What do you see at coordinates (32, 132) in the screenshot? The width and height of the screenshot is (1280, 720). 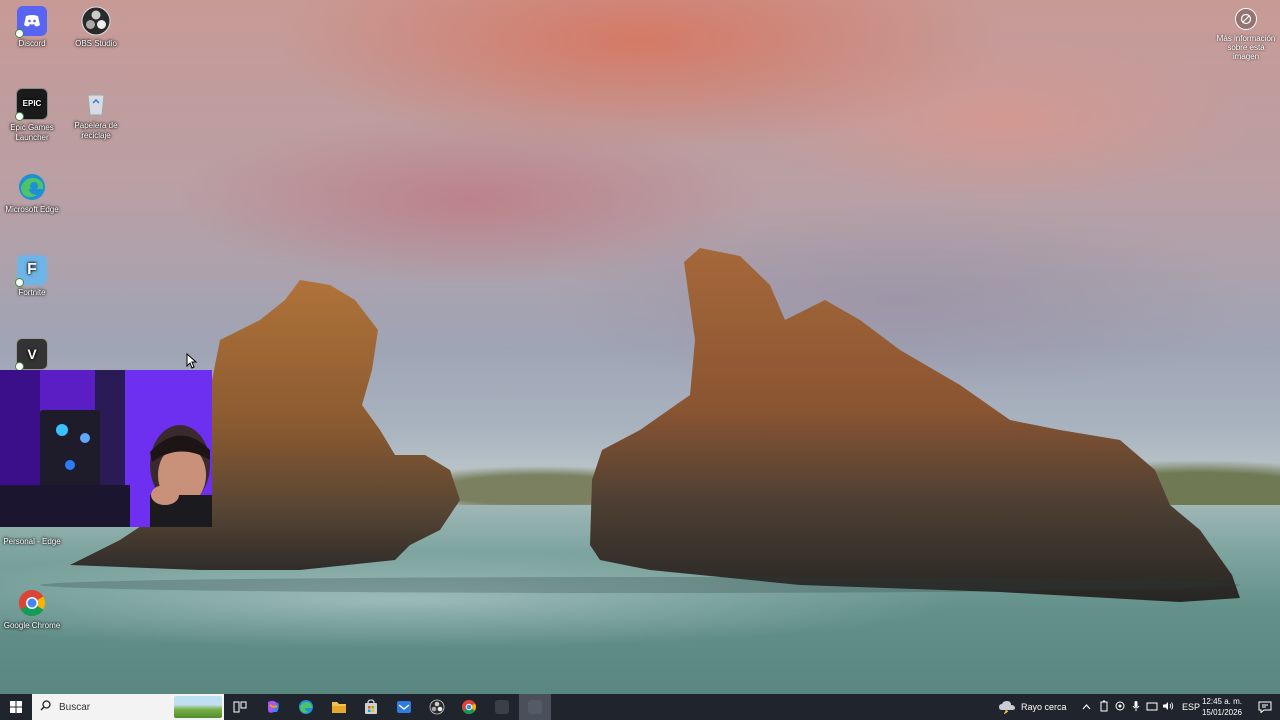 I see `desktop-icon-label: Epic Games Launcher` at bounding box center [32, 132].